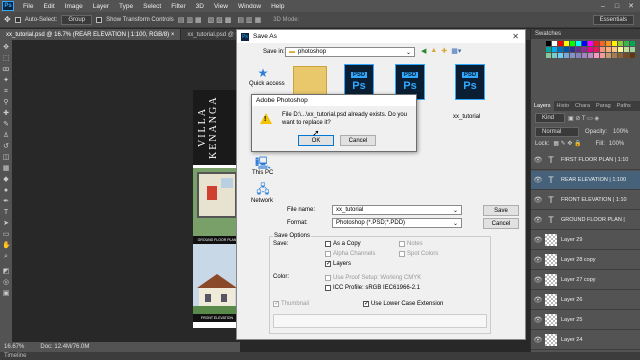  Describe the element at coordinates (585, 200) in the screenshot. I see `layer-row: 👁 T FRONT ELEVATION | 1:10` at that location.